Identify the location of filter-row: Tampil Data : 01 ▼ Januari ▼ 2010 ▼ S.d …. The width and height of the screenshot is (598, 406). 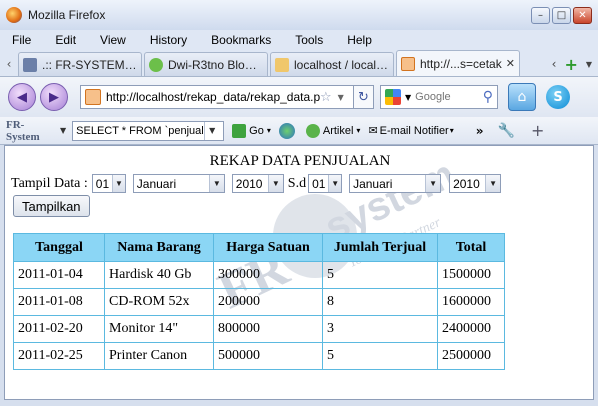
(258, 183).